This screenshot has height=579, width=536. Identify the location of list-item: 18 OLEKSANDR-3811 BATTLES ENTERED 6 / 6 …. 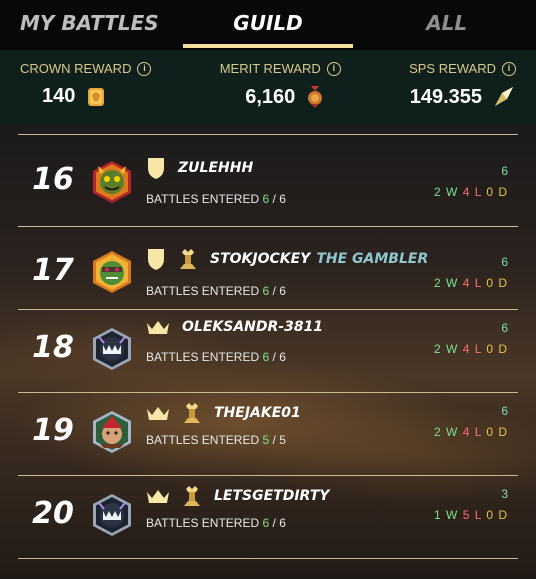
(268, 351).